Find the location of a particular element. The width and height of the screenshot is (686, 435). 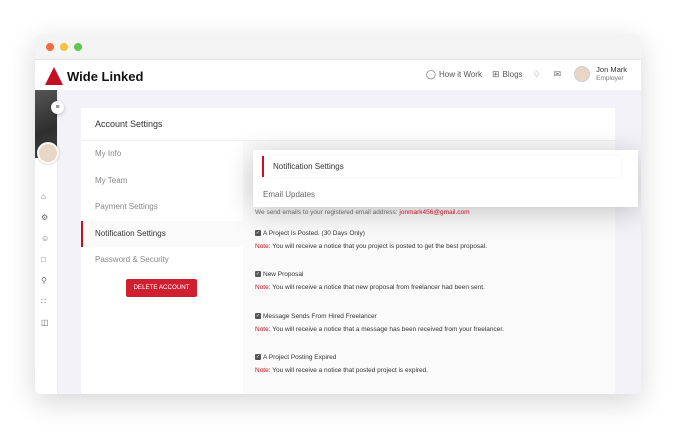

logo-mark-icon is located at coordinates (54, 76).